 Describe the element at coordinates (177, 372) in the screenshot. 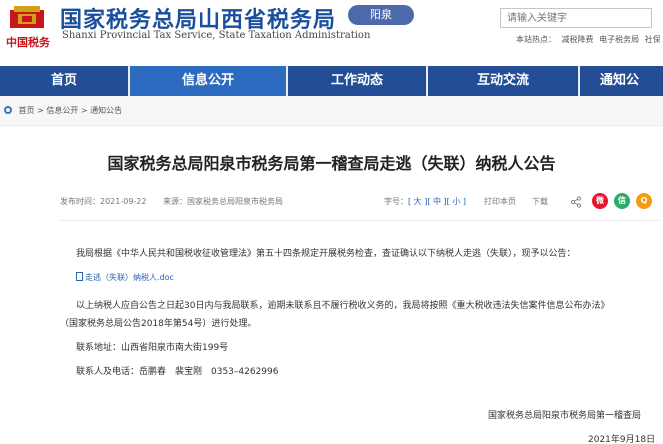

I see `contact-persons: 联系人及电话：岳鹏春 裴宝刚 0353–4262996` at that location.